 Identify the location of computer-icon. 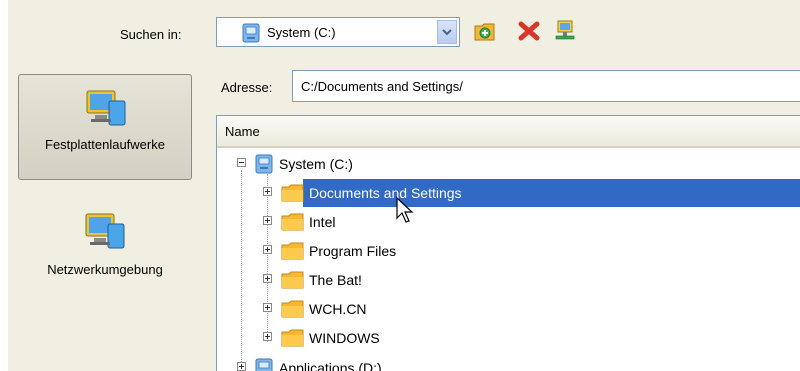
(106, 109).